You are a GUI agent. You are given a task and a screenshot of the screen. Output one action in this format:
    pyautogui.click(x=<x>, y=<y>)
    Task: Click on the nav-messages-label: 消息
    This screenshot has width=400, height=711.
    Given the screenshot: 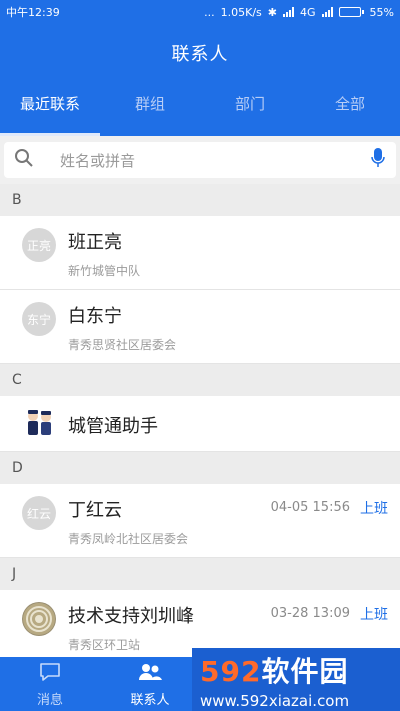 What is the action you would take?
    pyautogui.click(x=49, y=700)
    